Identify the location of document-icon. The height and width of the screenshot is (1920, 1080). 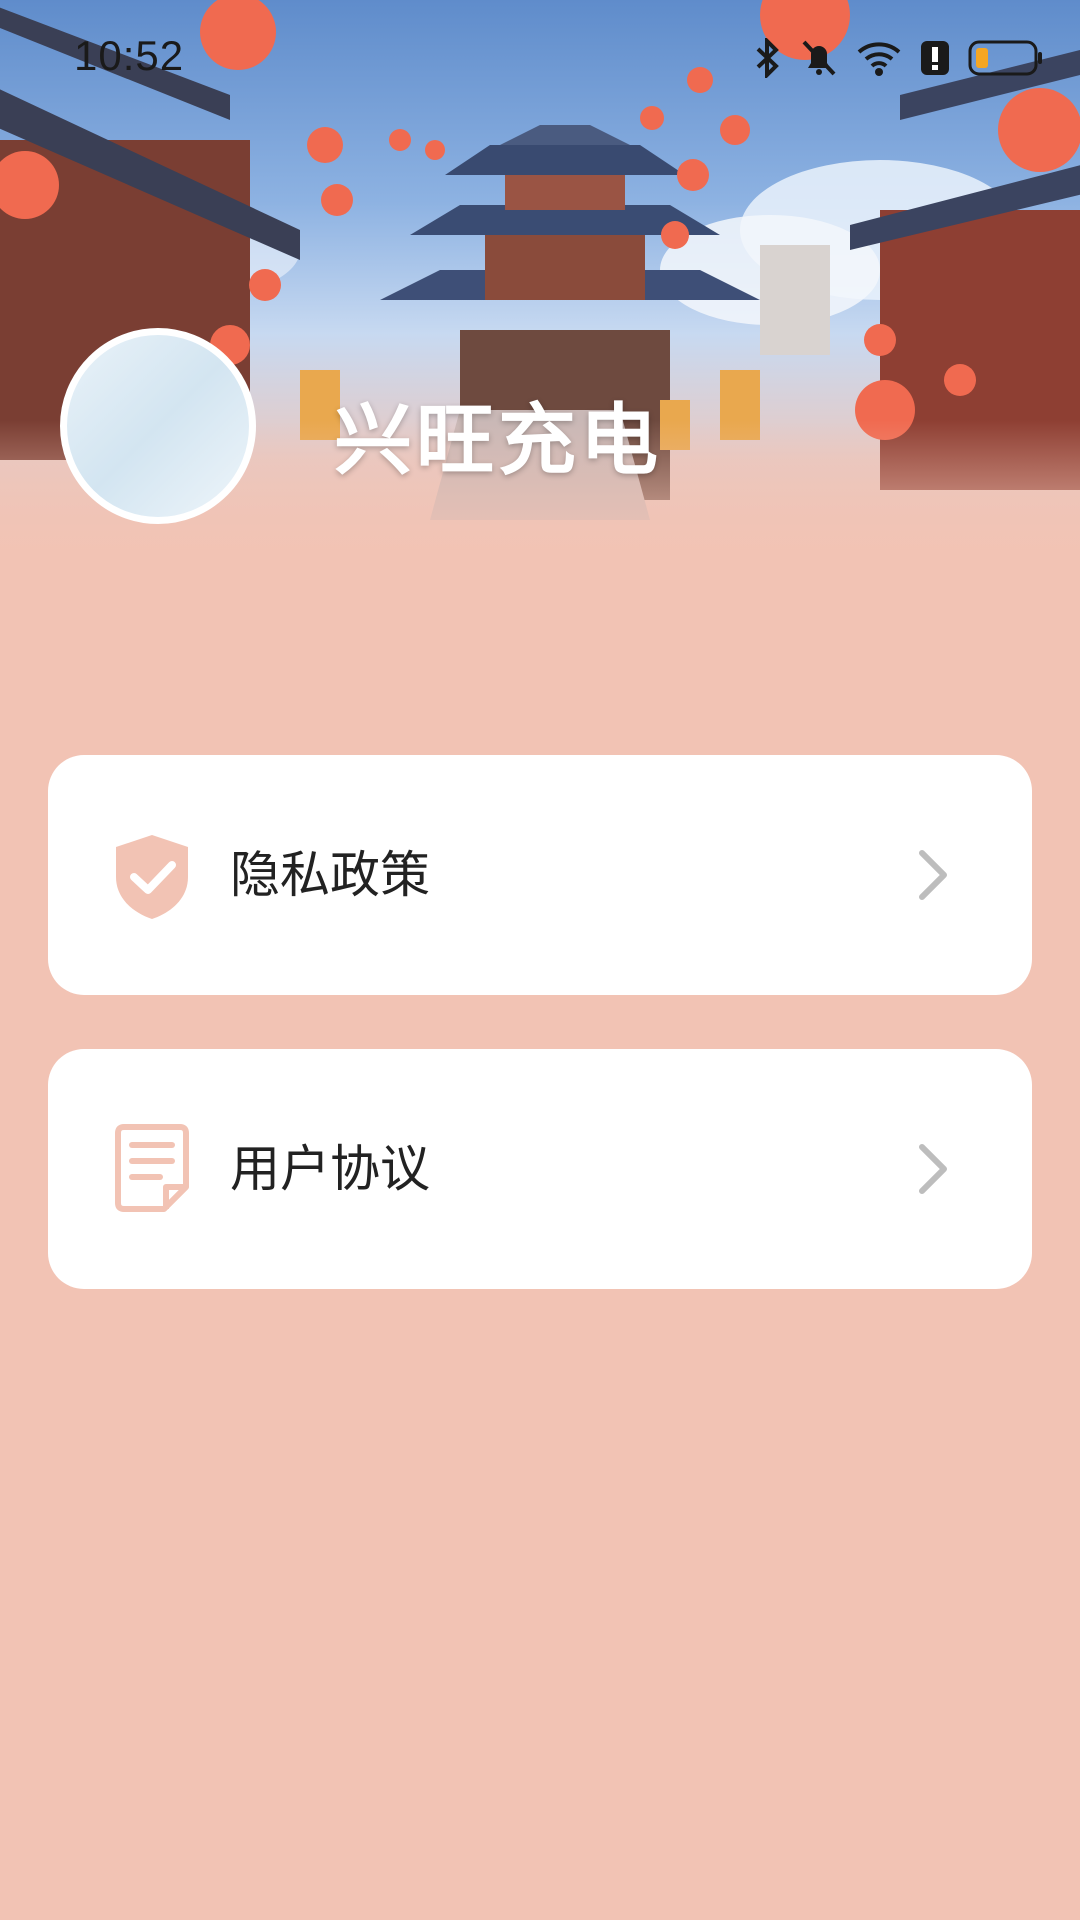
(152, 1169).